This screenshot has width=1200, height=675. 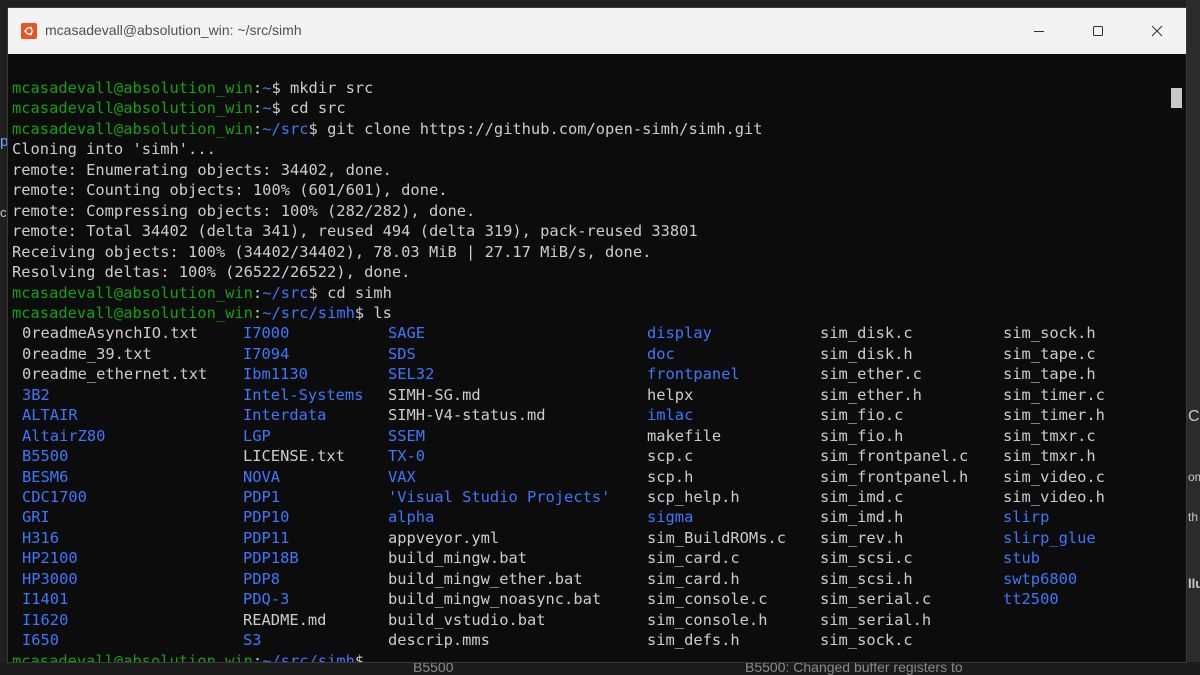 What do you see at coordinates (670, 517) in the screenshot?
I see `ls-directory-entry: sigma` at bounding box center [670, 517].